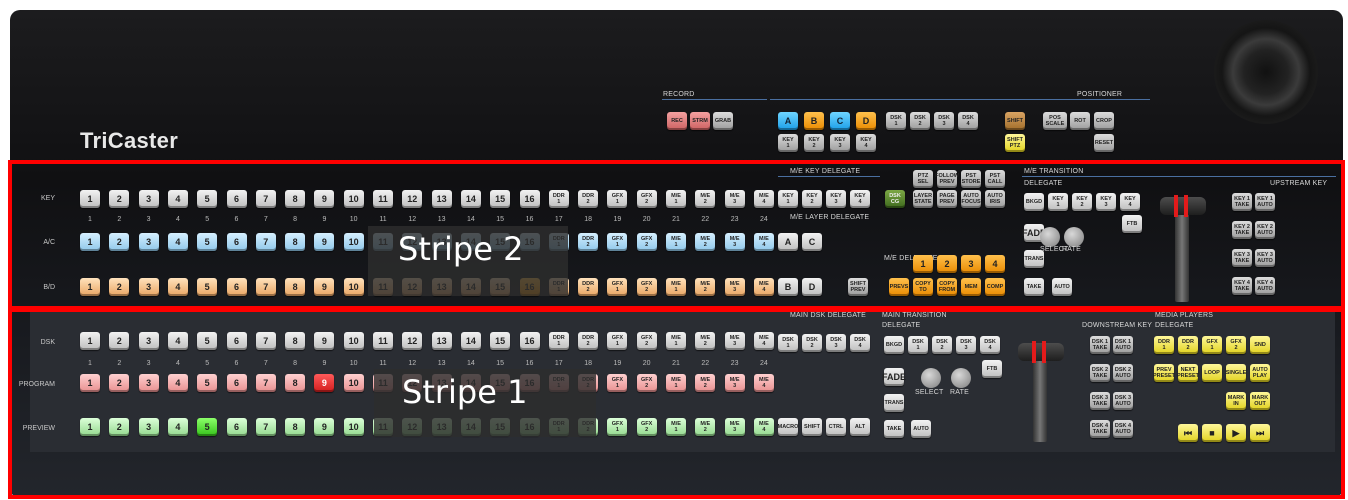 The height and width of the screenshot is (500, 1348). What do you see at coordinates (866, 121) in the screenshot?
I see `layer-button-d: D` at bounding box center [866, 121].